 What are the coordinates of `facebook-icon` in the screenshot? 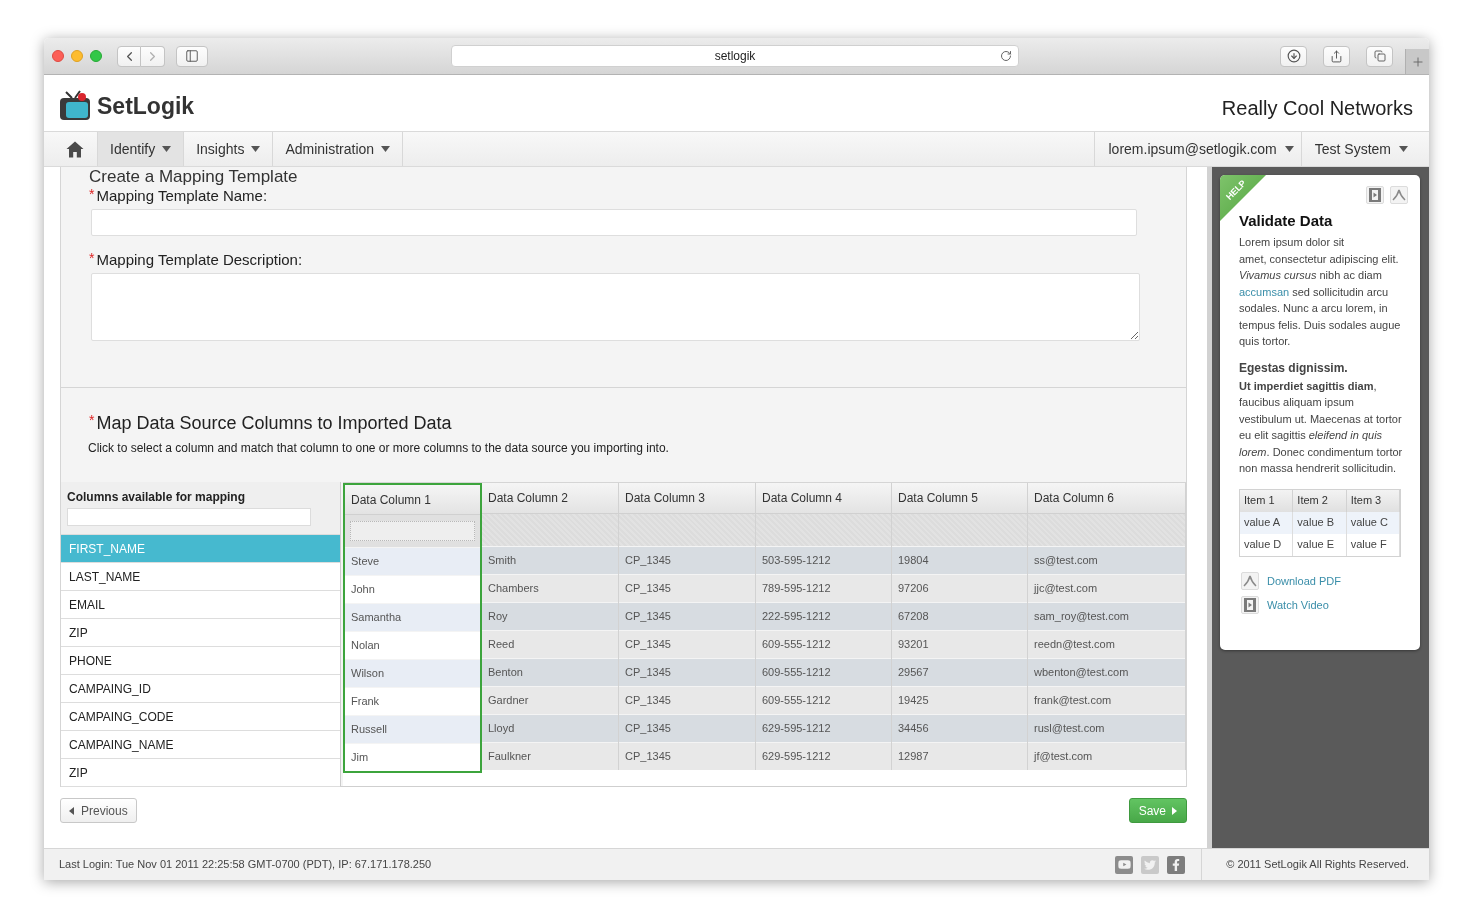 It's located at (1176, 864).